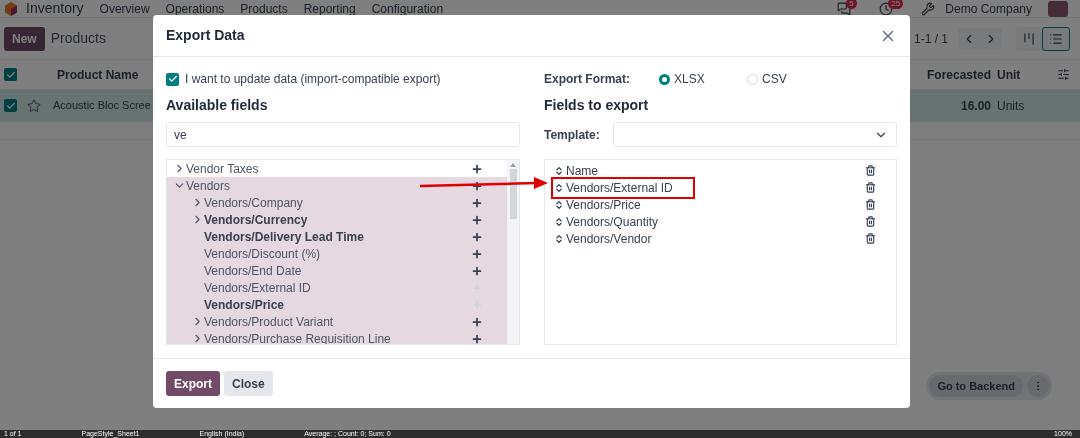  What do you see at coordinates (284, 237) in the screenshot?
I see `field-label: Vendors/Delivery Lead Time` at bounding box center [284, 237].